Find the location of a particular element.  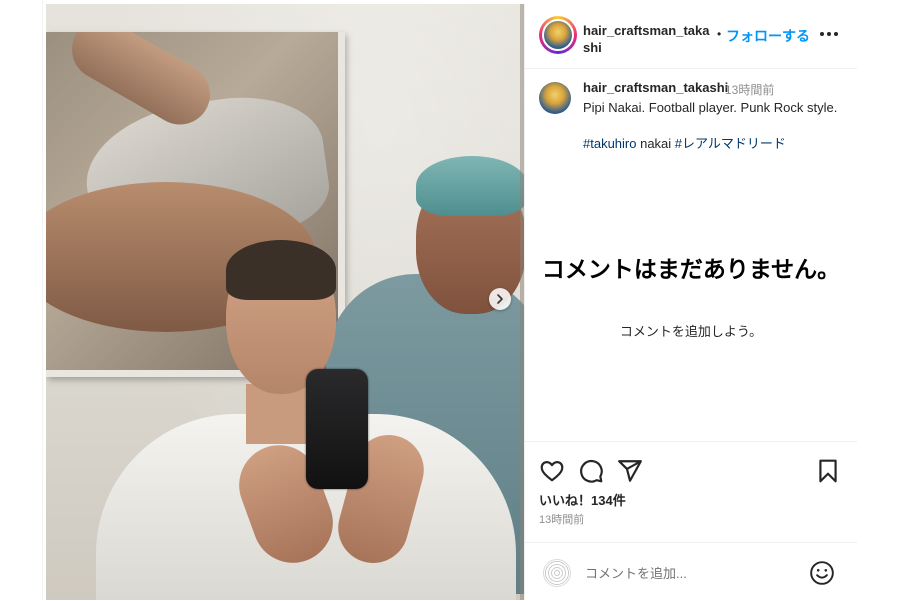

caption-hashtags: #takuhiro nakai #レアルマドリード is located at coordinates (713, 144).